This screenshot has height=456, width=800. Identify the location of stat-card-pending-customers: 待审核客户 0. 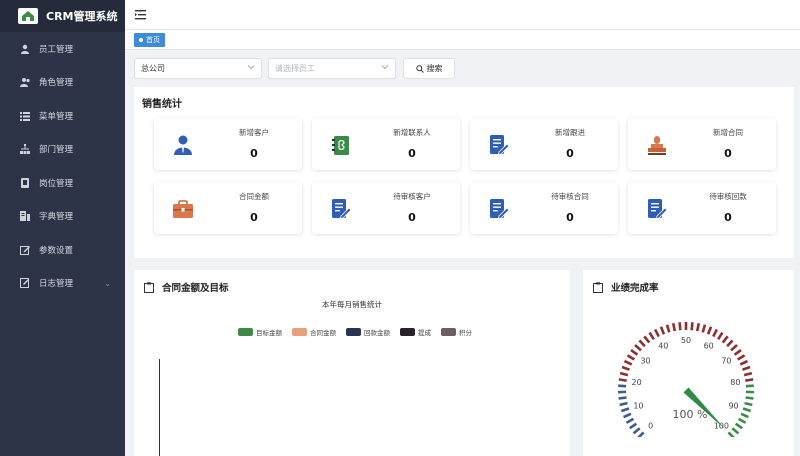
(386, 208).